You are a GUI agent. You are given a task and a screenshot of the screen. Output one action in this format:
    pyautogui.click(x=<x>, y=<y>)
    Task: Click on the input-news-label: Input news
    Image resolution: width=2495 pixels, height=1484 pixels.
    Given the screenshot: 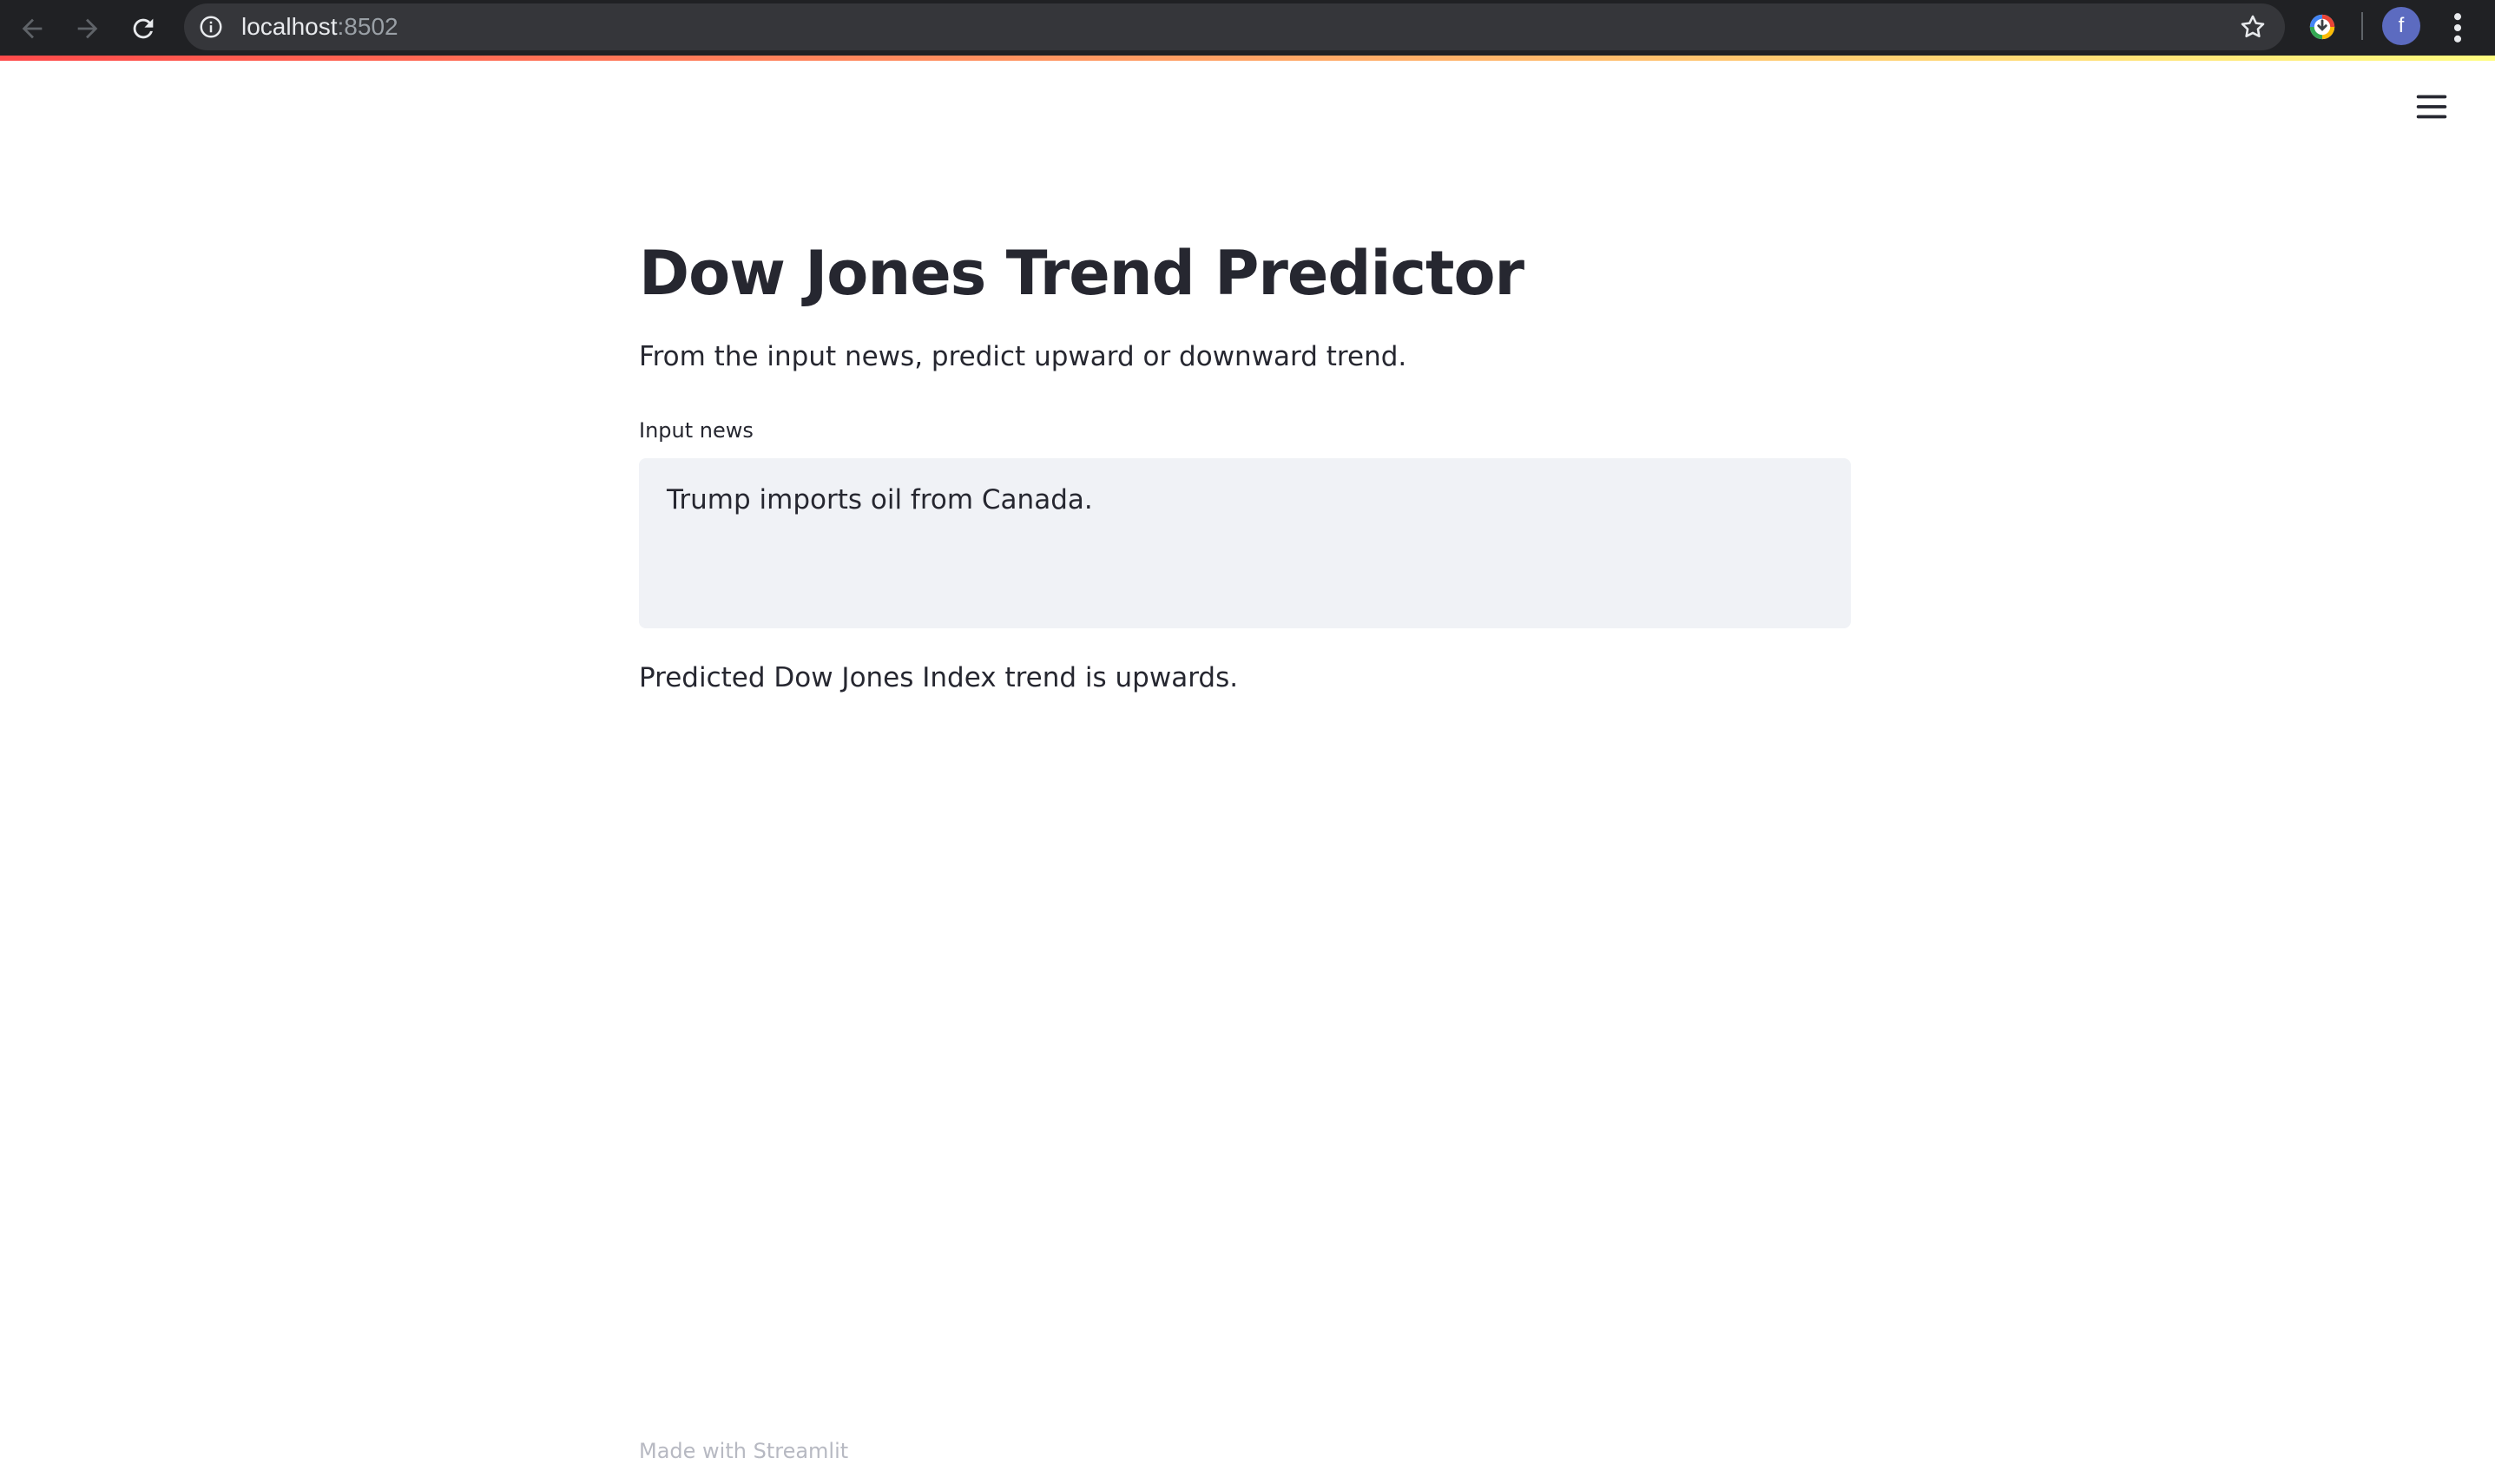 What is the action you would take?
    pyautogui.click(x=696, y=430)
    